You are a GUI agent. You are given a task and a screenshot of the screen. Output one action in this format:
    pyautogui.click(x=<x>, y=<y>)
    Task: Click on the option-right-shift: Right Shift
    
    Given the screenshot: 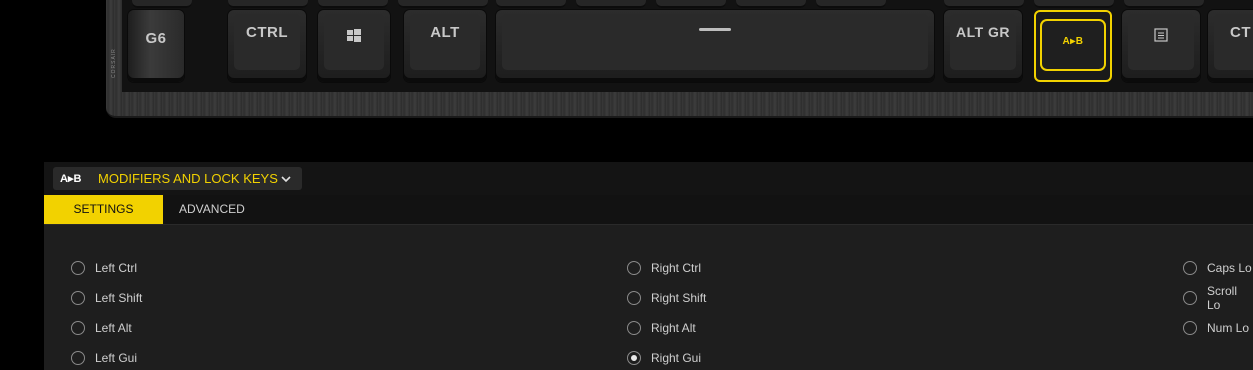 What is the action you would take?
    pyautogui.click(x=666, y=298)
    